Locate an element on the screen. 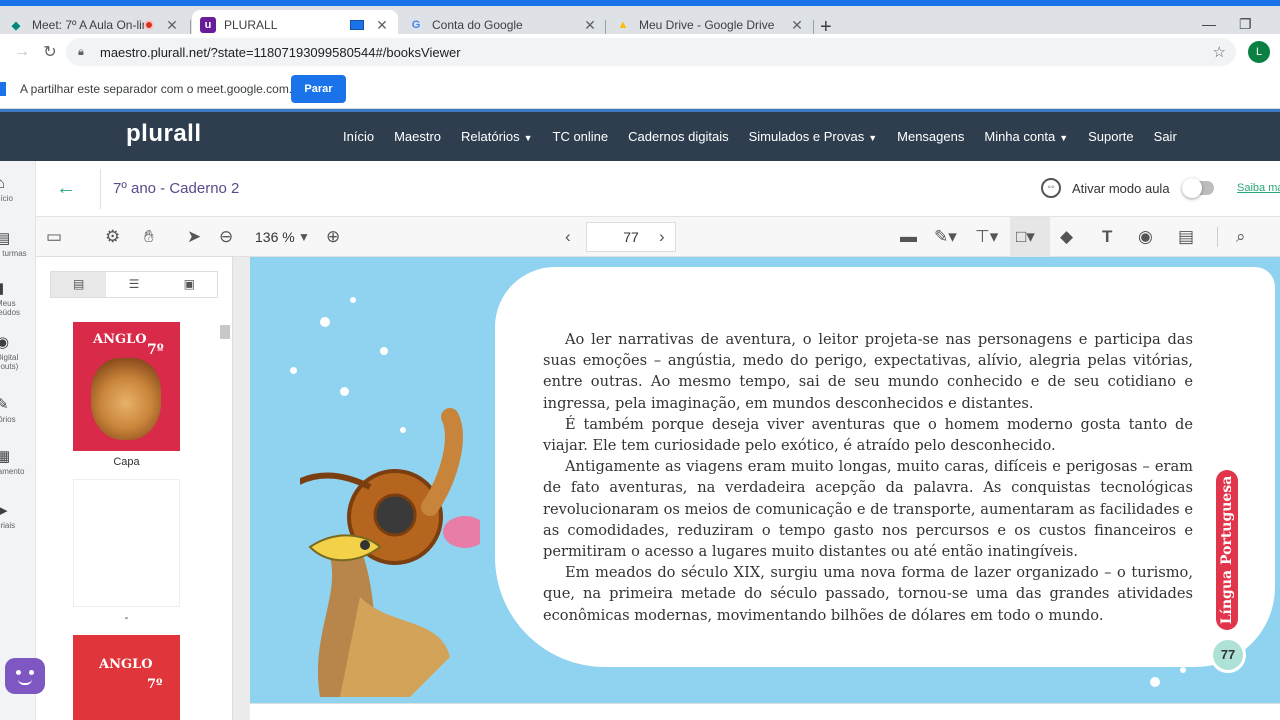 The height and width of the screenshot is (720, 1280). nav-item-minha-conta: Minha conta ▼ is located at coordinates (1026, 136).